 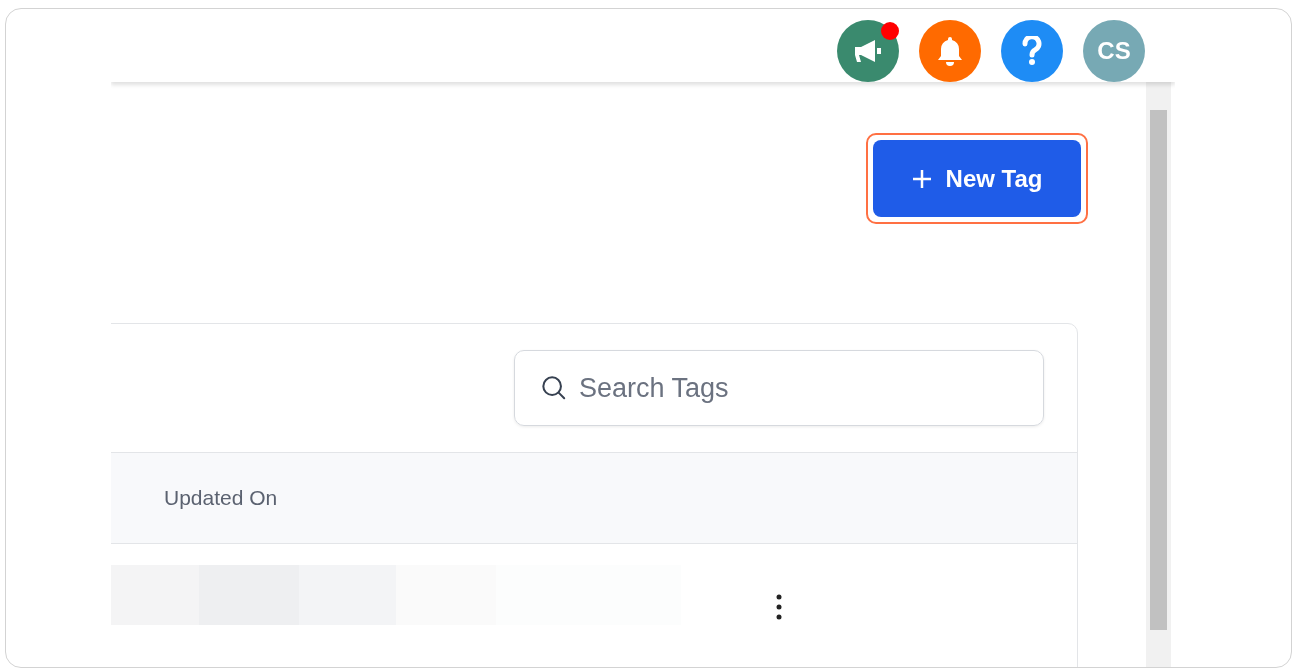 I want to click on search-icon, so click(x=554, y=388).